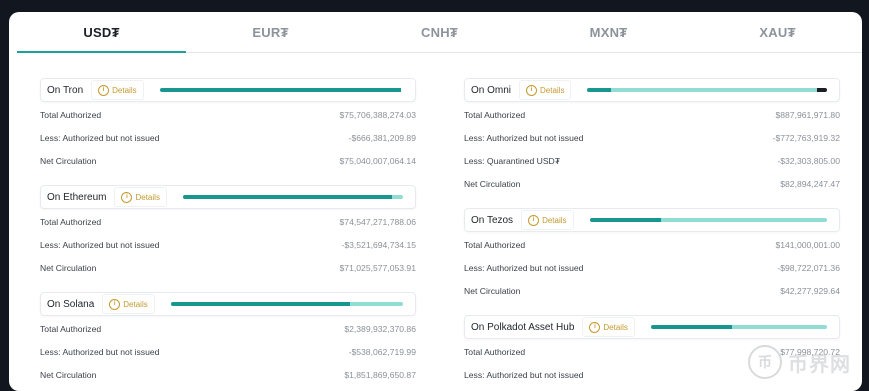 The height and width of the screenshot is (391, 869). I want to click on supply-row: Total Authorized $2,389,932,370.86, so click(228, 328).